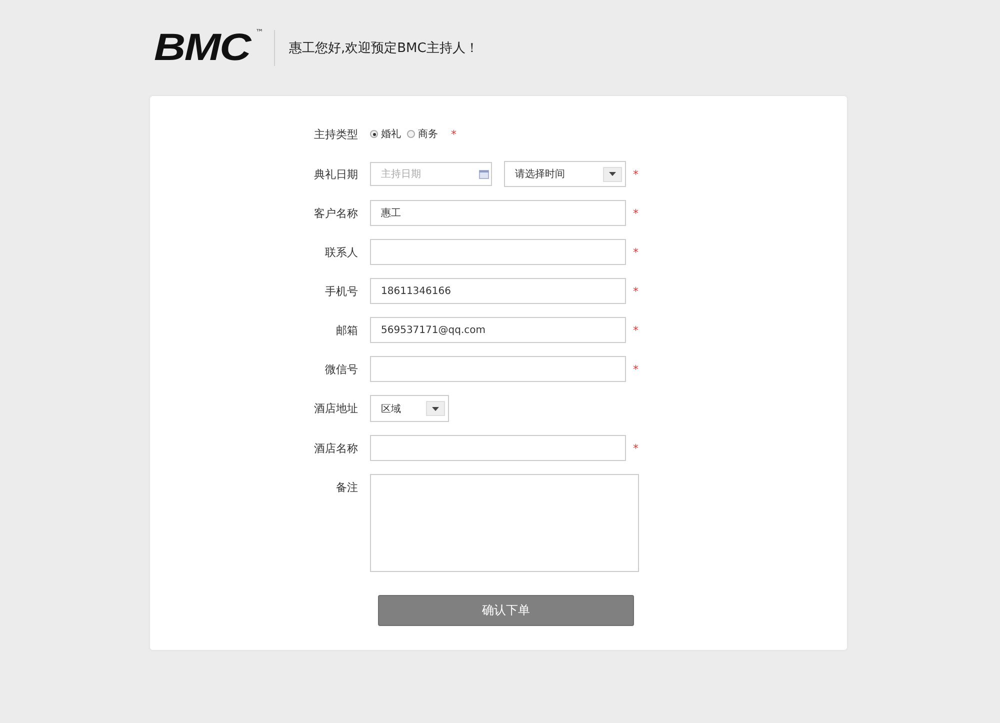  I want to click on time-select: 请选择时间, so click(565, 174).